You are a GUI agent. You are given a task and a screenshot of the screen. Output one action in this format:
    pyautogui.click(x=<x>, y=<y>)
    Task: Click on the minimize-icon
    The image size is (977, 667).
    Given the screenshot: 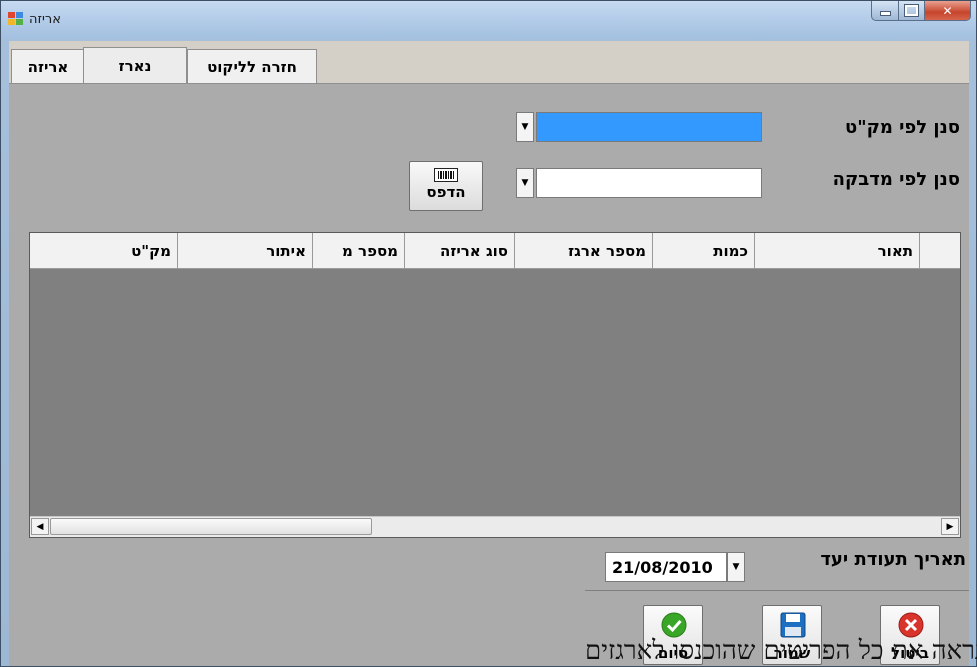 What is the action you would take?
    pyautogui.click(x=885, y=13)
    